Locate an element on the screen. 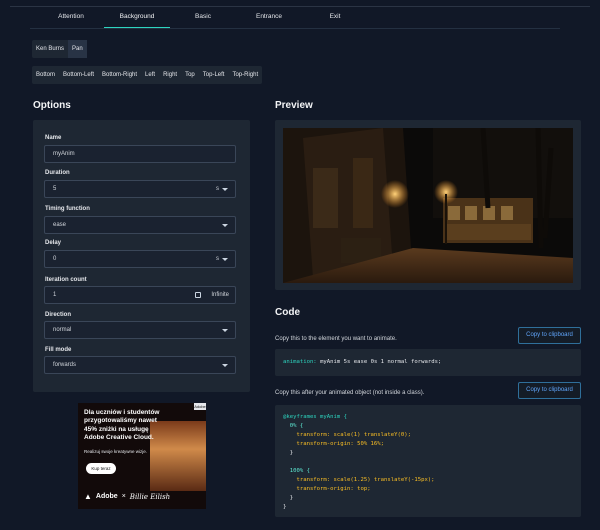 The width and height of the screenshot is (600, 530). animation-line: myAnim 5s ease 0s 1 normal forwards; is located at coordinates (381, 362).